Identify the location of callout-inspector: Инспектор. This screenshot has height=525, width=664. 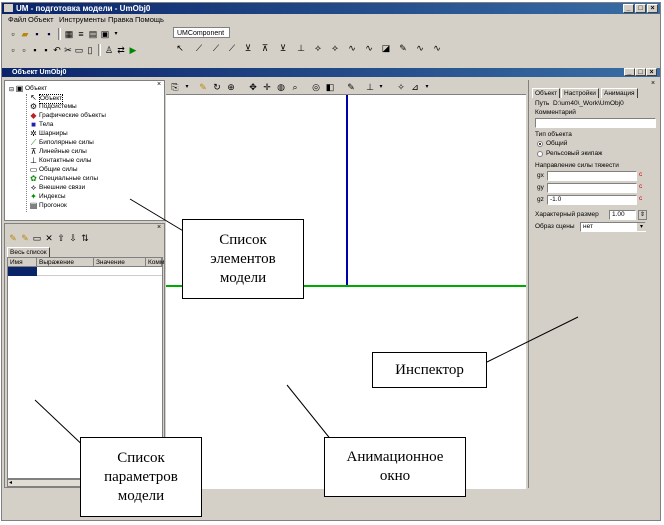
(429, 370).